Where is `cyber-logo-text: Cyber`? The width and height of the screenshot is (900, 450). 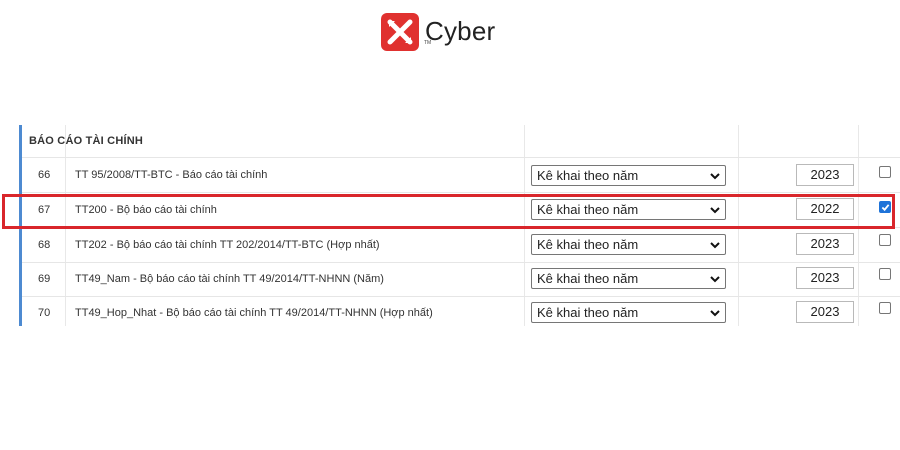
cyber-logo-text: Cyber is located at coordinates (460, 30).